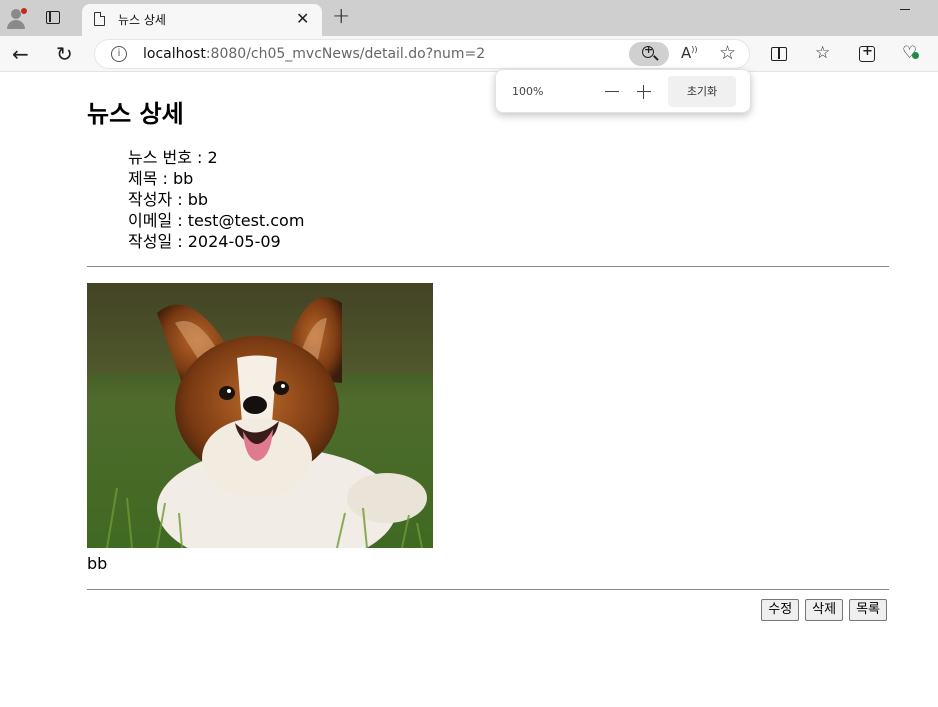 This screenshot has height=707, width=938. Describe the element at coordinates (867, 53) in the screenshot. I see `collections-icon` at that location.